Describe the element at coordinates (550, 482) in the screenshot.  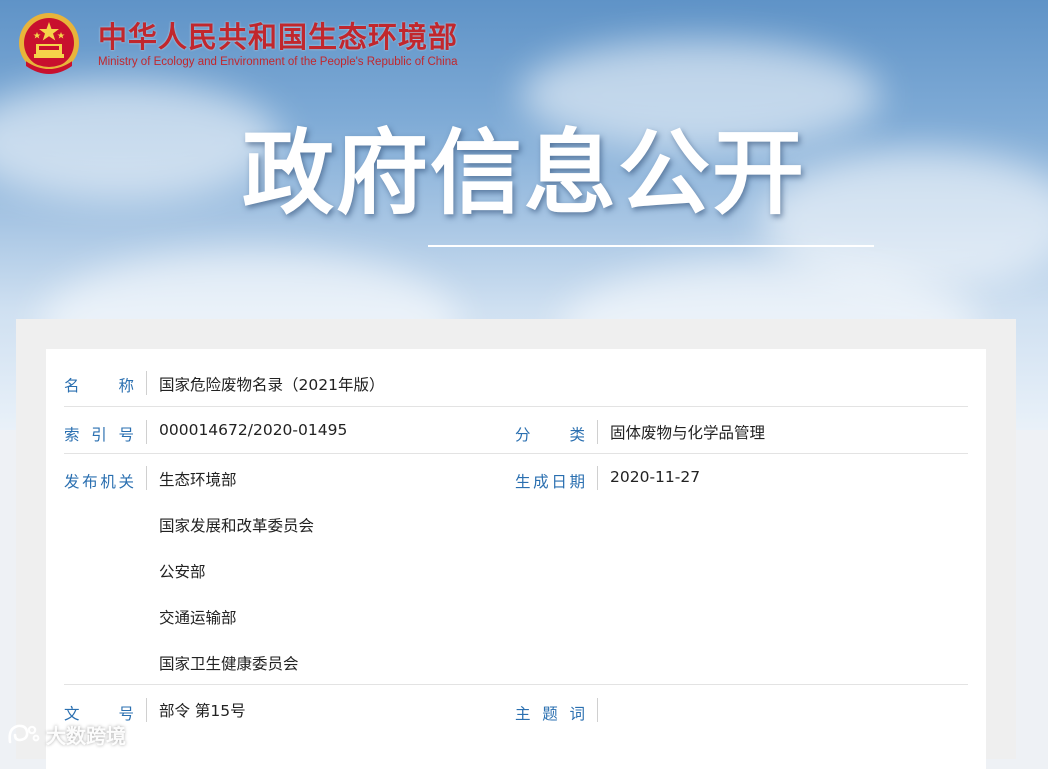
I see `date-label: 生成日期` at that location.